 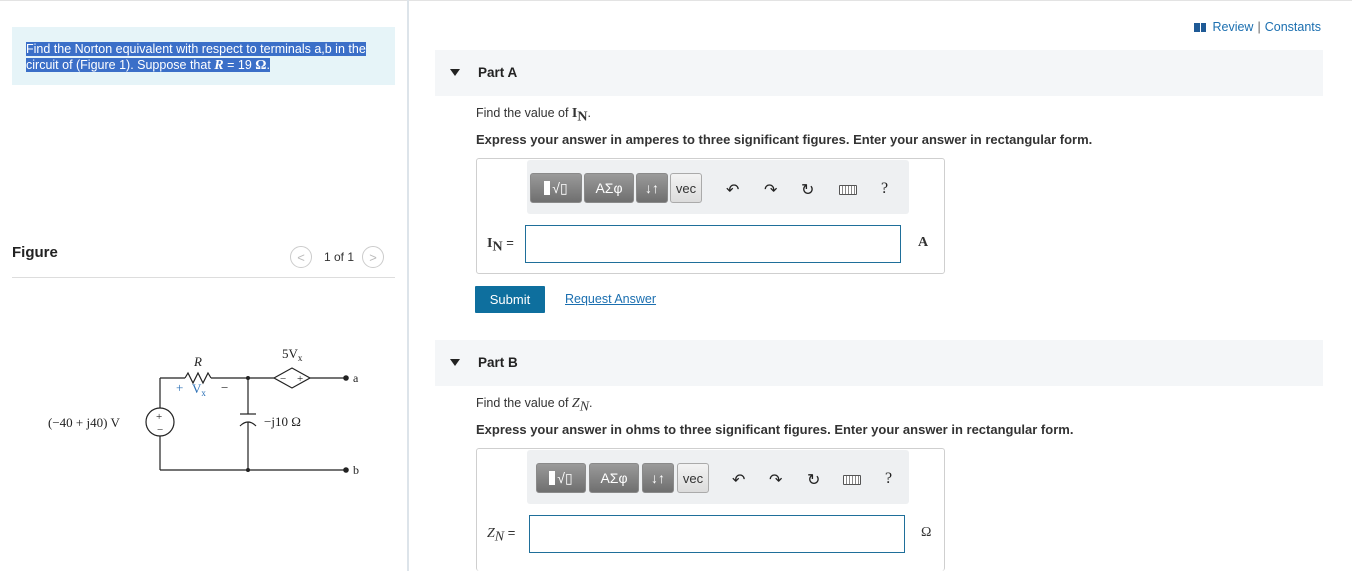 What do you see at coordinates (160, 430) in the screenshot?
I see `source-minus: −` at bounding box center [160, 430].